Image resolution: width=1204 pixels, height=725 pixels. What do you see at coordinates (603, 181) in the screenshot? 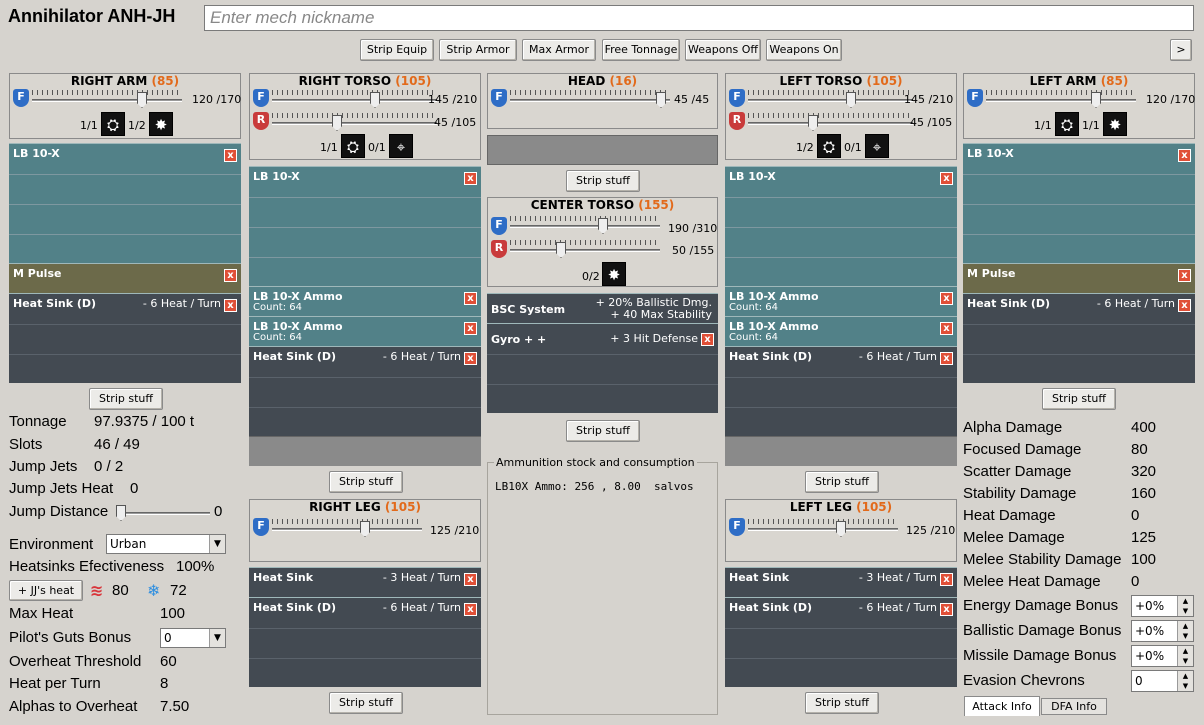
I see `head-strip-button: Strip stuff` at bounding box center [603, 181].